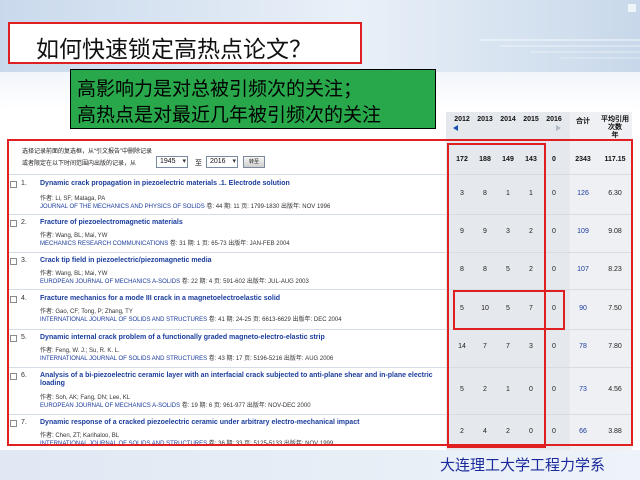  Describe the element at coordinates (485, 119) in the screenshot. I see `year-header: 2013` at that location.